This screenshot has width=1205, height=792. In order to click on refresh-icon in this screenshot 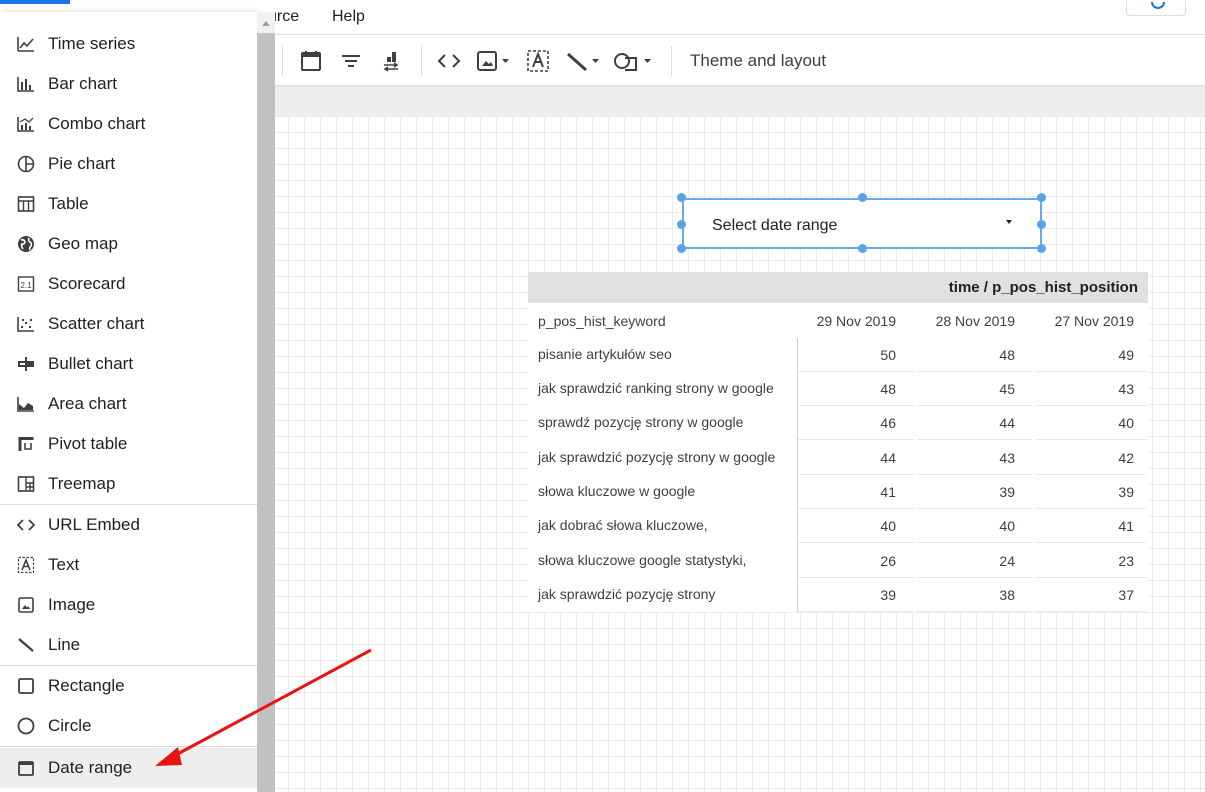, I will do `click(1158, 5)`.